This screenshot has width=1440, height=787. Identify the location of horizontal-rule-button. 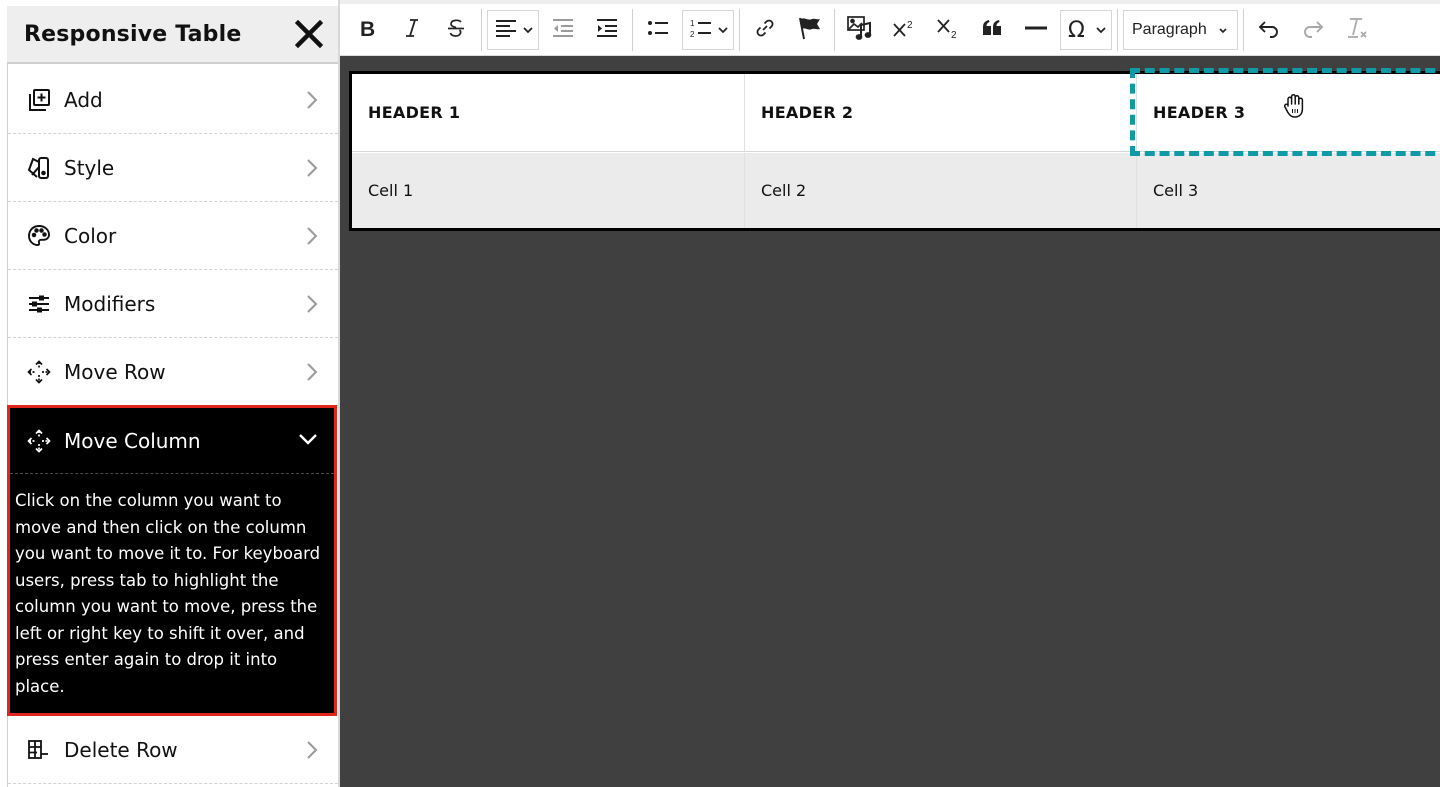
(1036, 30).